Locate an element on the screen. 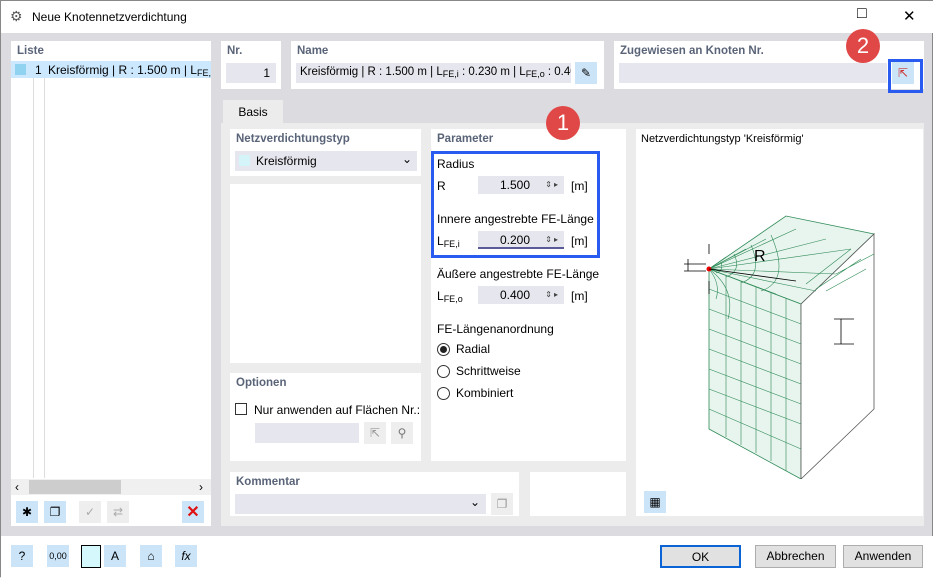 Image resolution: width=933 pixels, height=578 pixels. horizontal-scrollbar: ‹ › is located at coordinates (111, 487).